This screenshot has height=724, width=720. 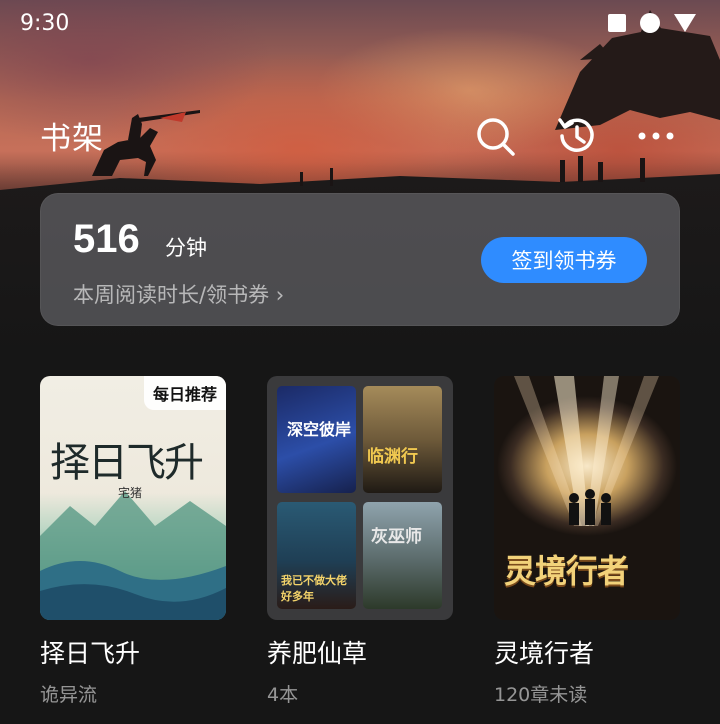 What do you see at coordinates (564, 260) in the screenshot?
I see `sign-in-button: 签到领书券` at bounding box center [564, 260].